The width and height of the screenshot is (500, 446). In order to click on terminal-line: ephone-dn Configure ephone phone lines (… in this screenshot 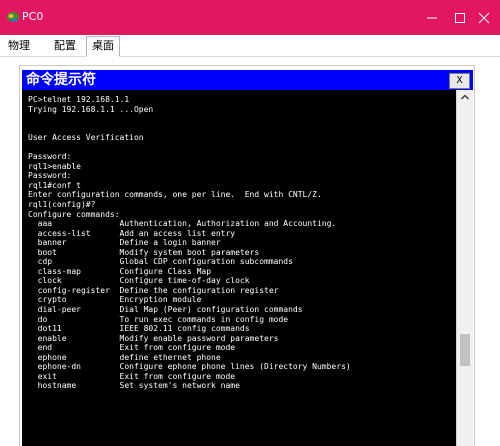, I will do `click(189, 367)`.